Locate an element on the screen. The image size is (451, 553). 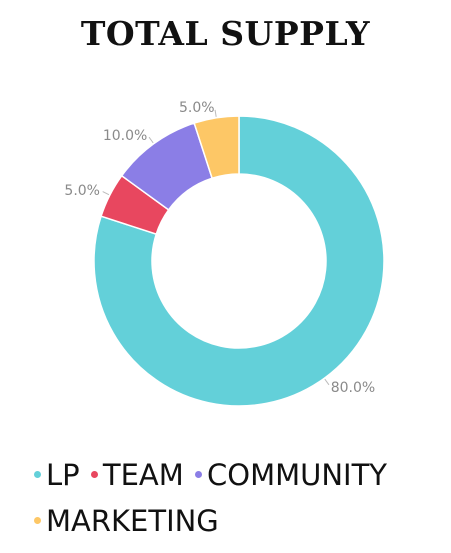
leader-line-team is located at coordinates (106, 193).